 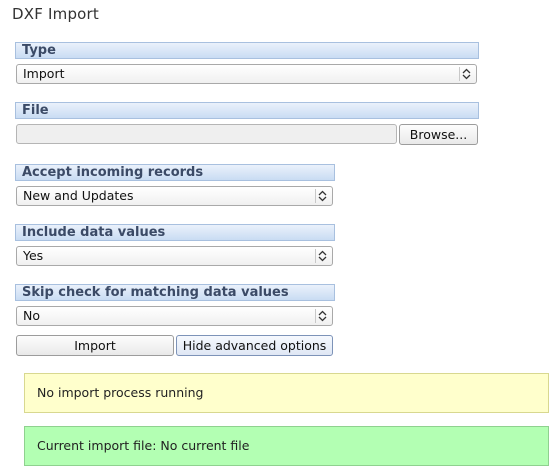 I want to click on include-data-values-section-header: Include data values, so click(x=175, y=232).